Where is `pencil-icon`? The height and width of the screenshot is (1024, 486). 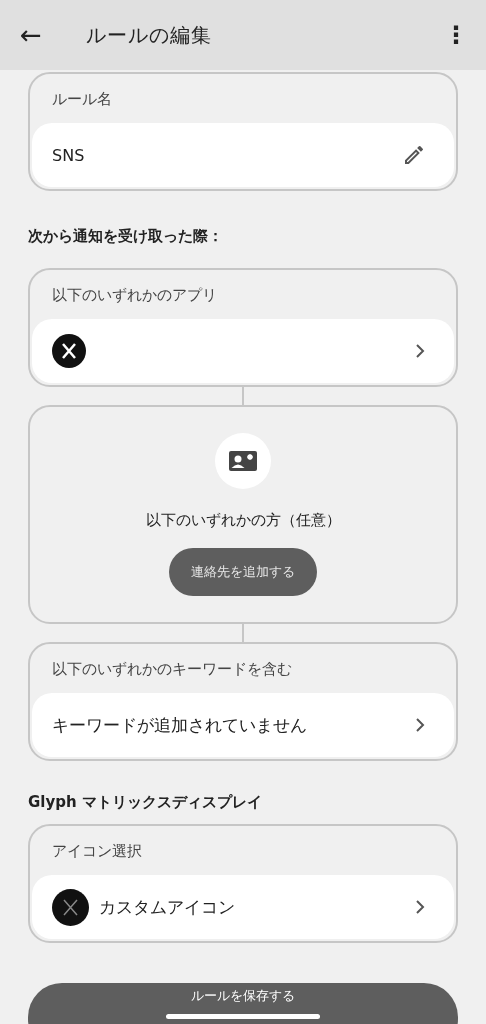 pencil-icon is located at coordinates (414, 155).